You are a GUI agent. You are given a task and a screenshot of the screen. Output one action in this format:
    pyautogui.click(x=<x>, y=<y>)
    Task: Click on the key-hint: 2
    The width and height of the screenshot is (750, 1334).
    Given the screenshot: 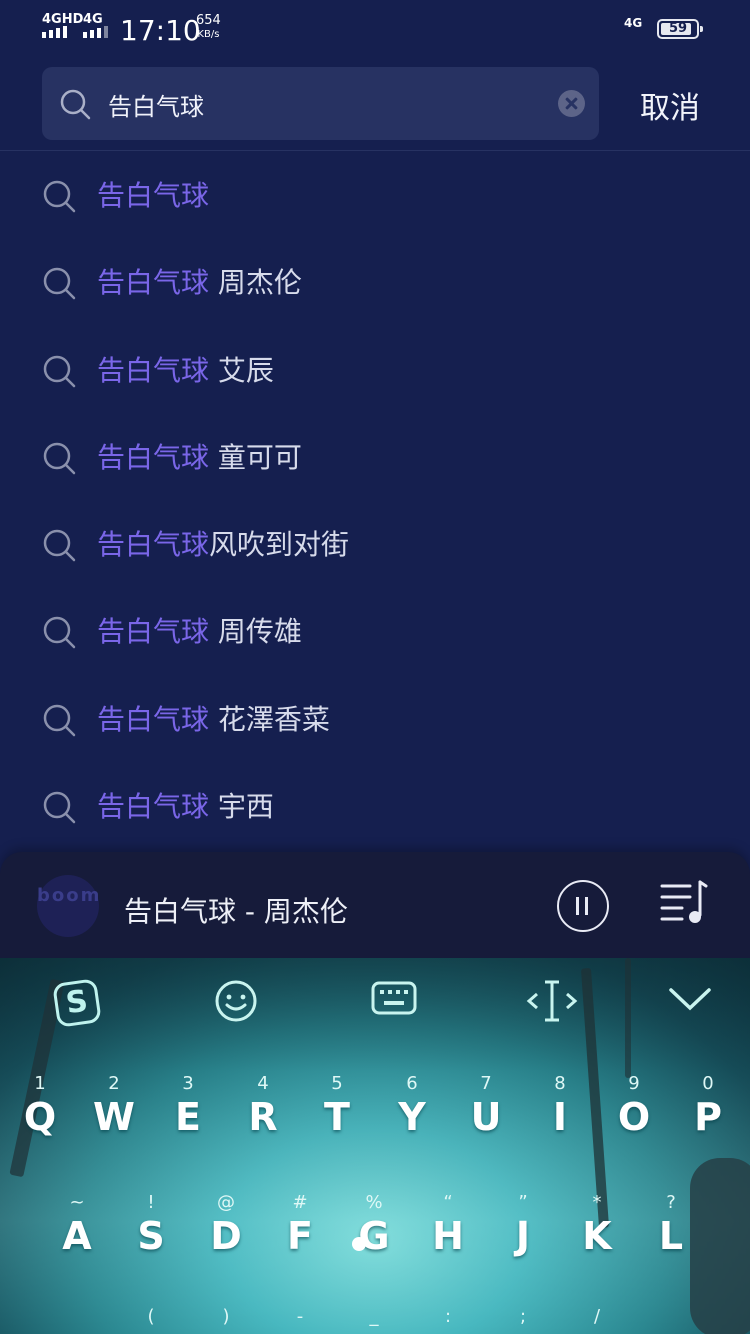 What is the action you would take?
    pyautogui.click(x=114, y=1083)
    